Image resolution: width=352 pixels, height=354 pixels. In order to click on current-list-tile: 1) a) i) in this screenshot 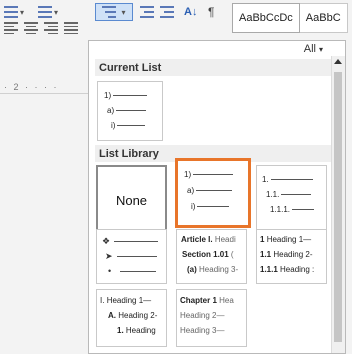, I will do `click(130, 111)`.